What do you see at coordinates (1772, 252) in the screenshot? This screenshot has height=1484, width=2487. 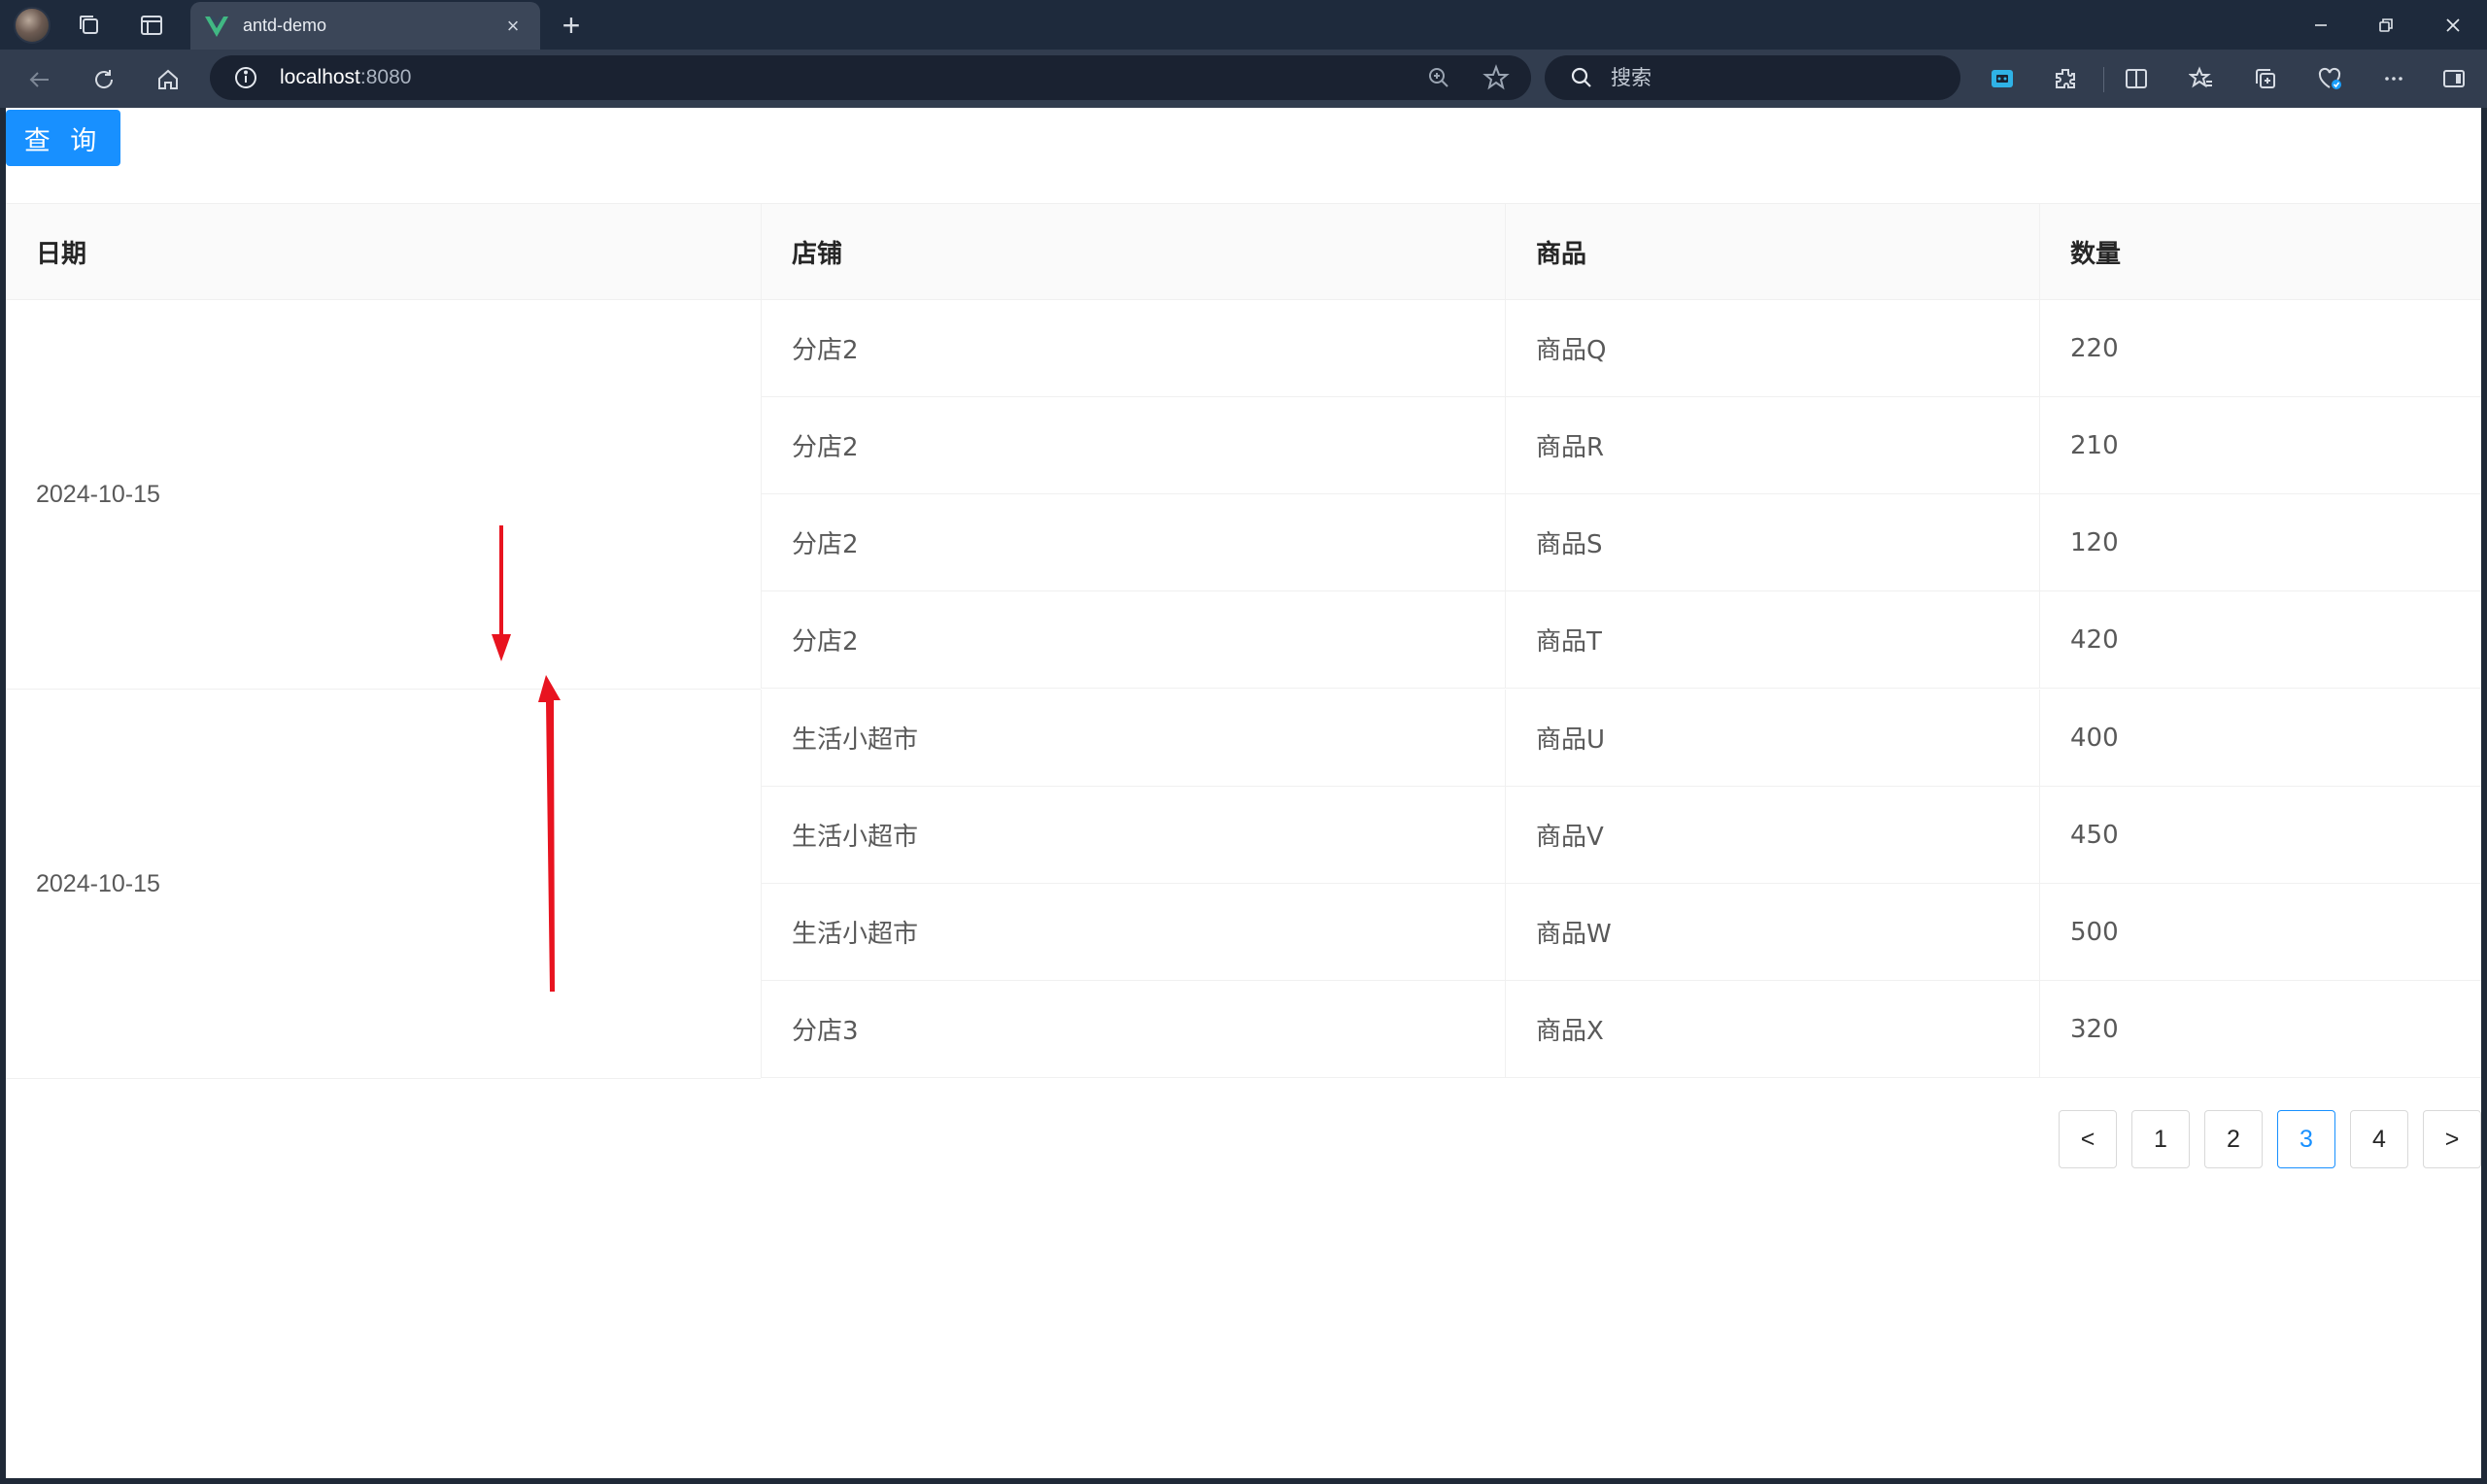 I see `column-header-product: 商品` at bounding box center [1772, 252].